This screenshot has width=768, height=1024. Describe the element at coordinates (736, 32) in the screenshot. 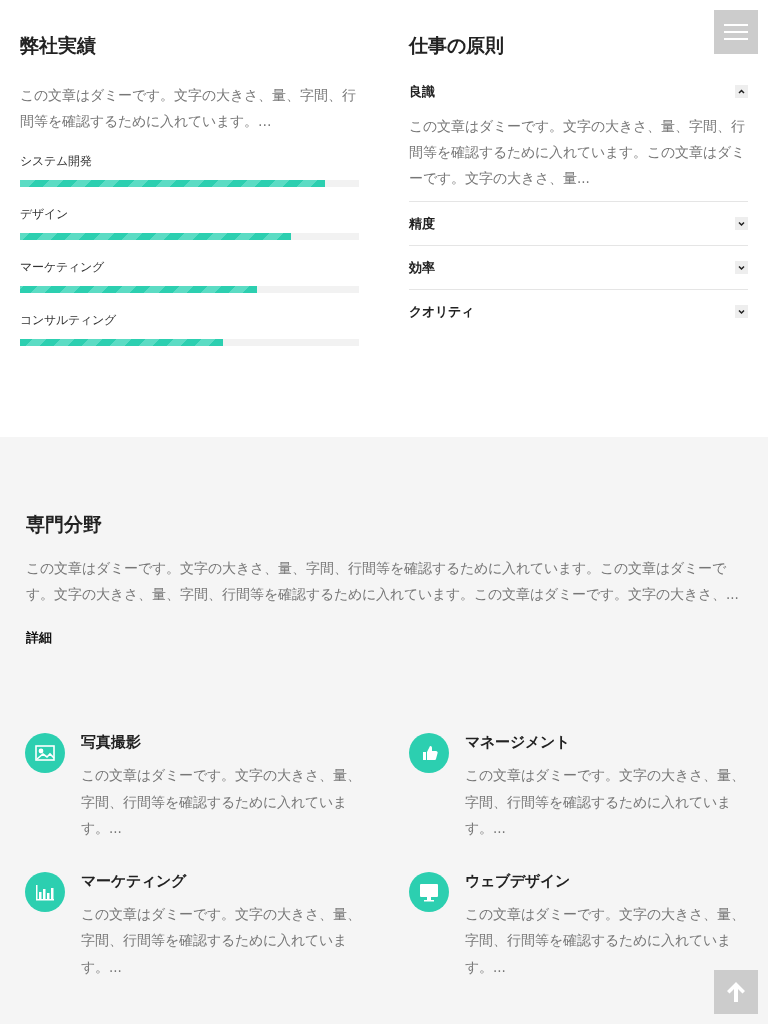

I see `menu-icon` at that location.